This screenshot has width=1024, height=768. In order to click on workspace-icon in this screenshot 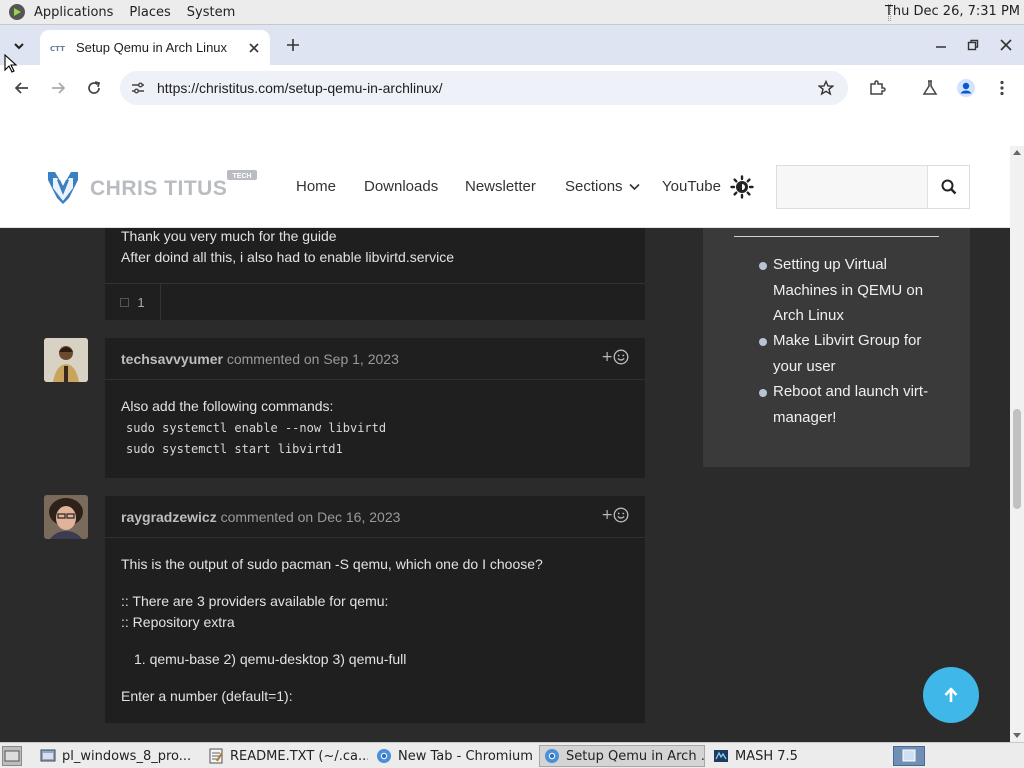, I will do `click(909, 755)`.